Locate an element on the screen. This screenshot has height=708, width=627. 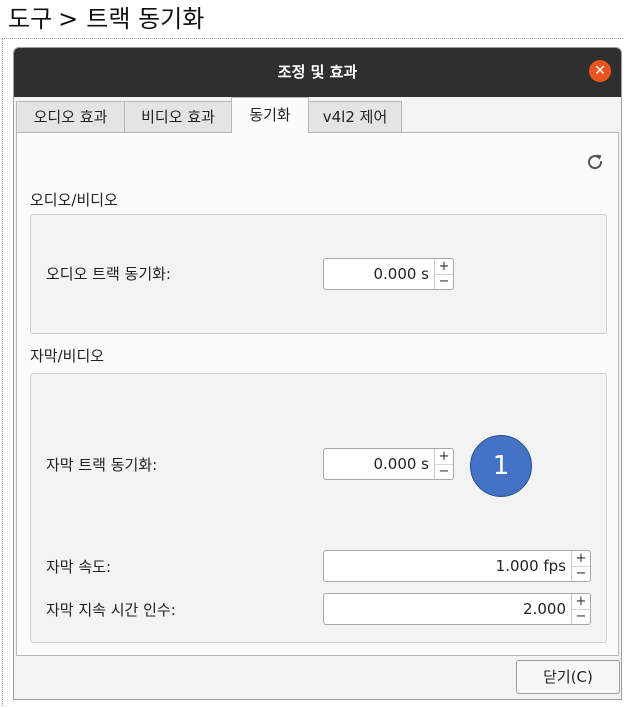
breadcrumb-part-track-sync: 트랙 동기화 is located at coordinates (145, 19).